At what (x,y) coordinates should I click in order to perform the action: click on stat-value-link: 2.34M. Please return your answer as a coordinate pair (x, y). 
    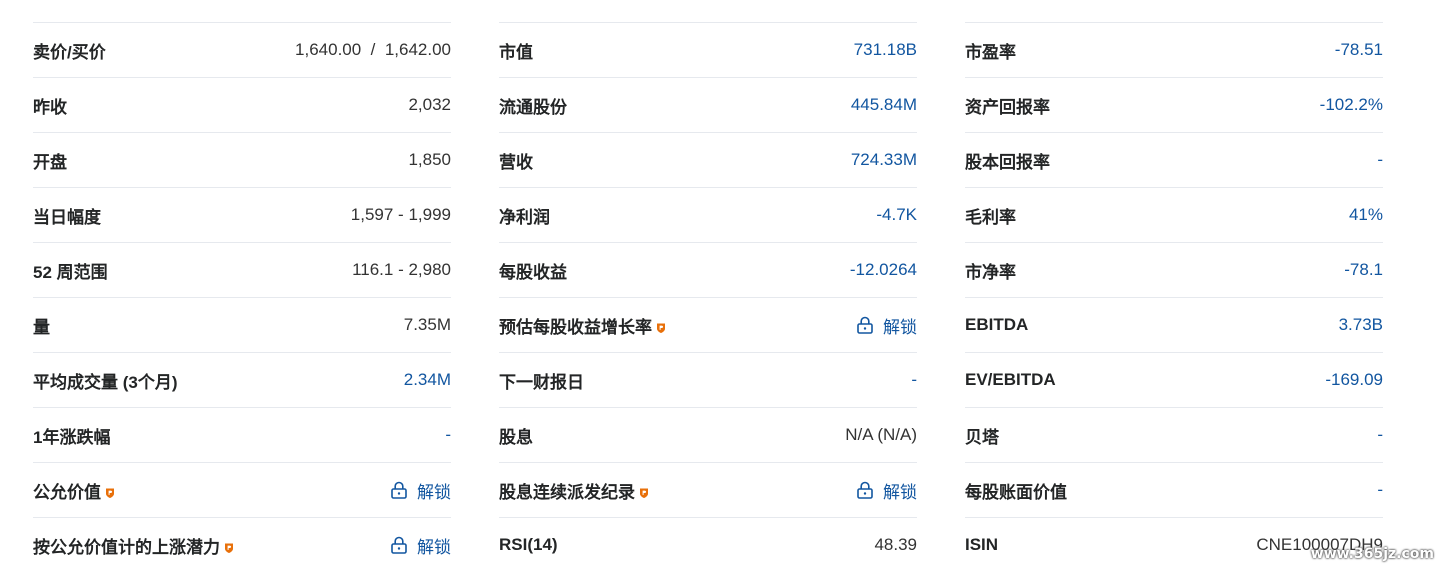
    Looking at the image, I should click on (427, 380).